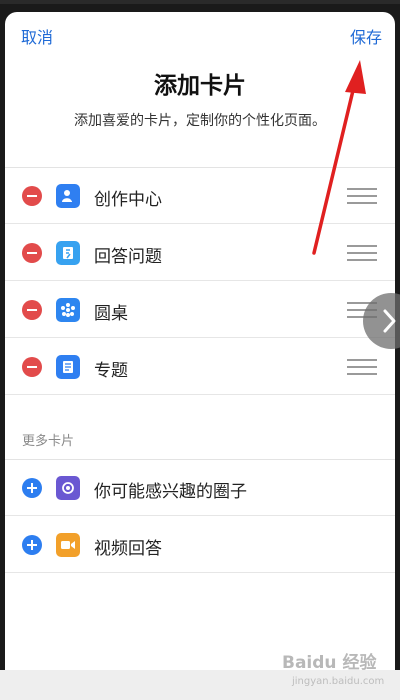 The width and height of the screenshot is (400, 700). I want to click on watermark-logo: Baidu 经验, so click(329, 663).